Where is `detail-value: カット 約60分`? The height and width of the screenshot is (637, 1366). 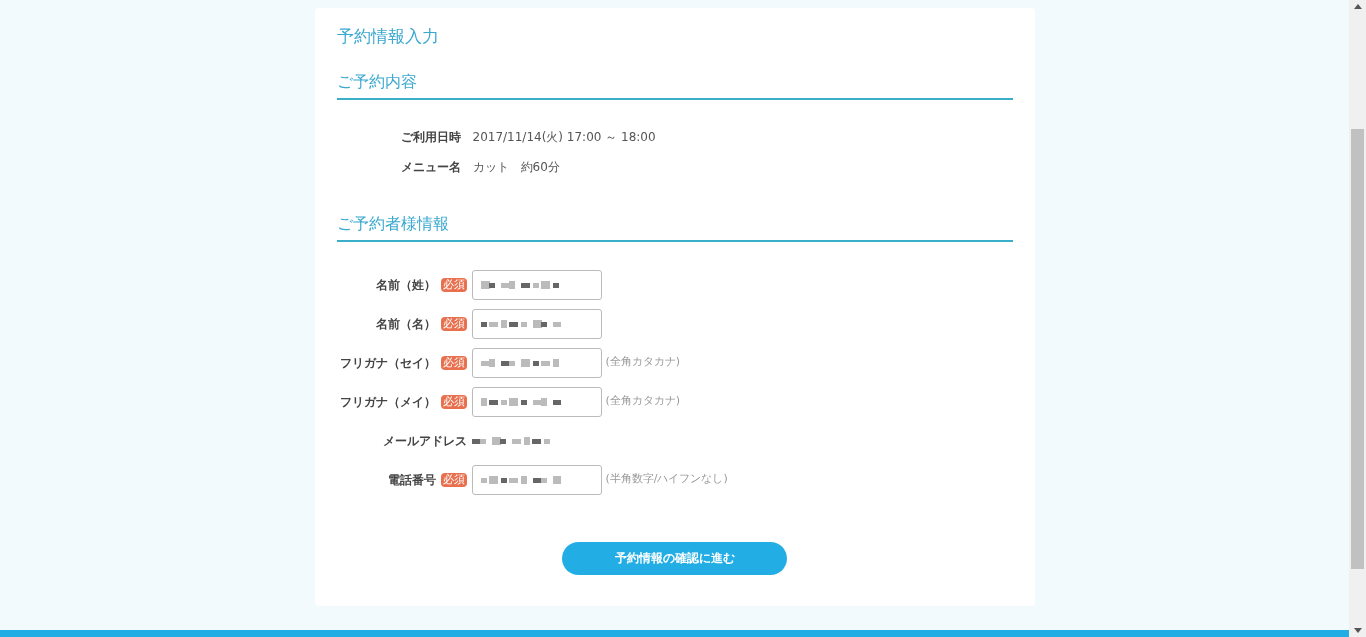 detail-value: カット 約60分 is located at coordinates (516, 167).